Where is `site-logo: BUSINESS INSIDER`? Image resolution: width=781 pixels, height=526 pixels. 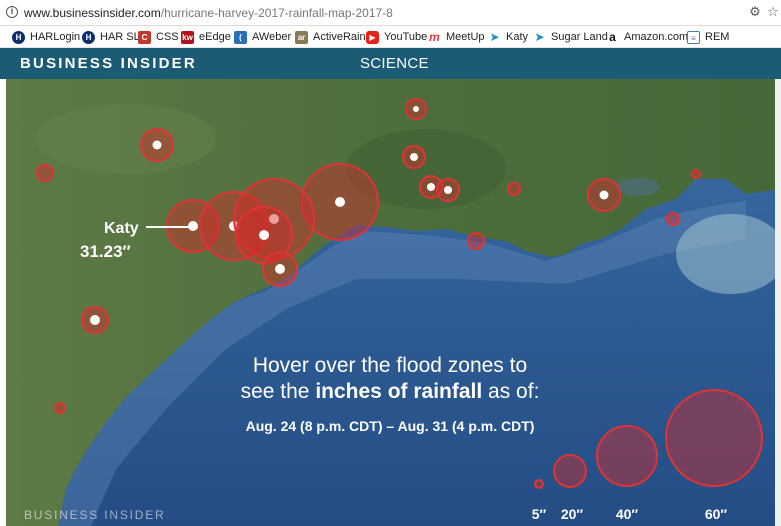 site-logo: BUSINESS INSIDER is located at coordinates (108, 63).